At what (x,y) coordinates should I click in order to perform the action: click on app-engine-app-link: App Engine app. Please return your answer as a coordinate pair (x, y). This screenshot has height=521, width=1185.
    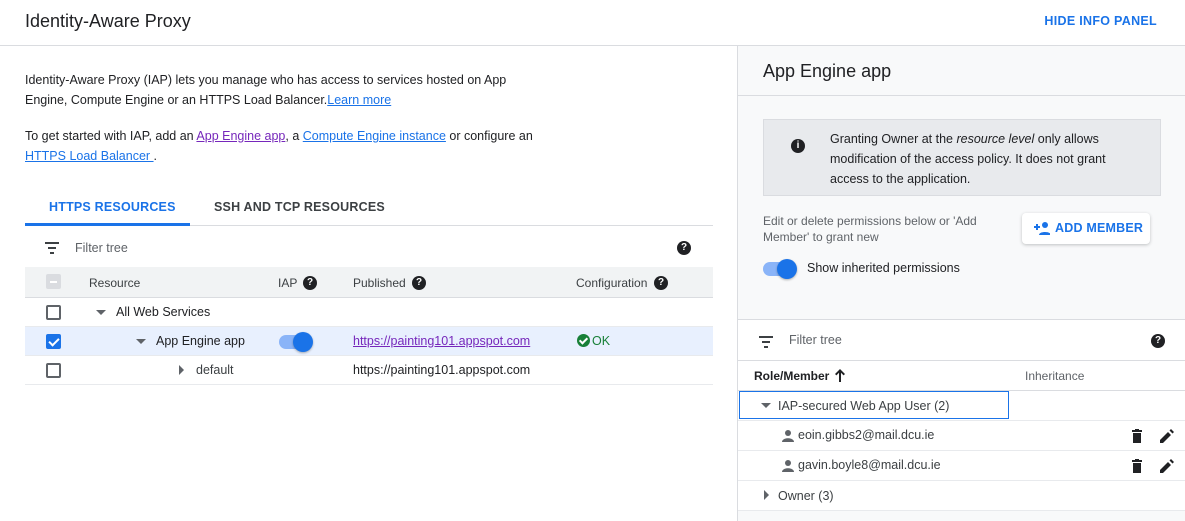
    Looking at the image, I should click on (240, 136).